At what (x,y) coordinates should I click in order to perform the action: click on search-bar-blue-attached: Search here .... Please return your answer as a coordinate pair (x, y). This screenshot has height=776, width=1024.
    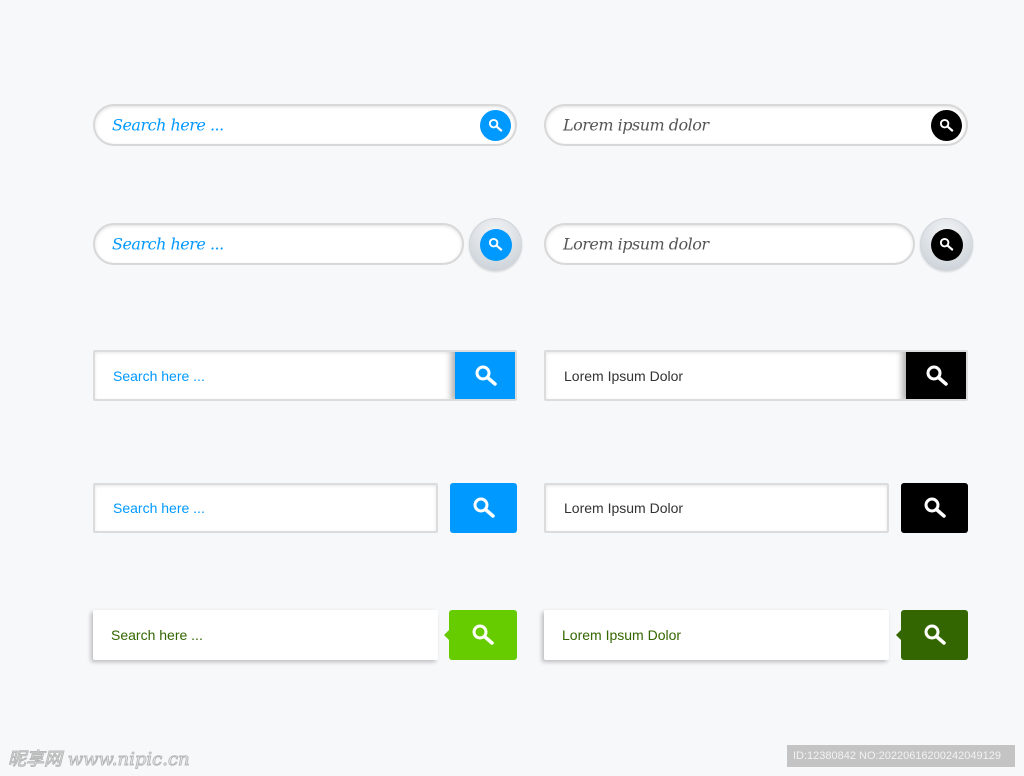
    Looking at the image, I should click on (305, 375).